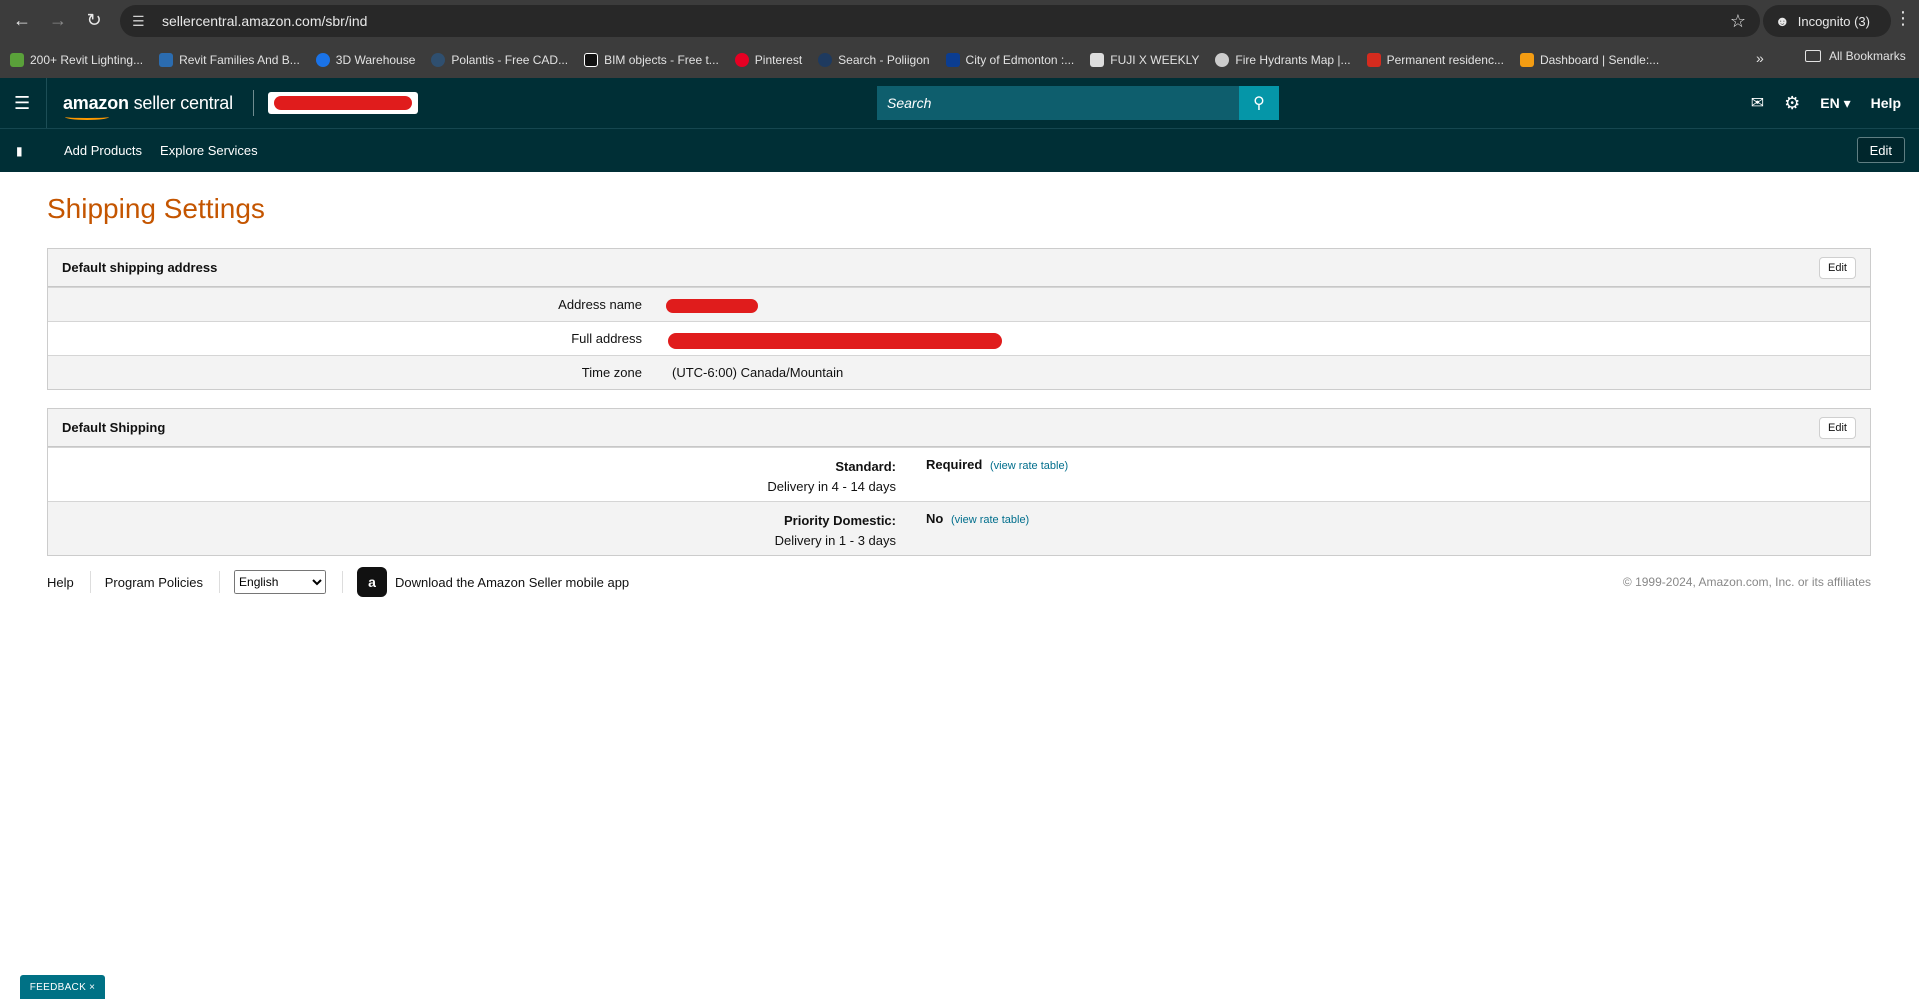  I want to click on panel-header: Default Shipping Edit, so click(959, 428).